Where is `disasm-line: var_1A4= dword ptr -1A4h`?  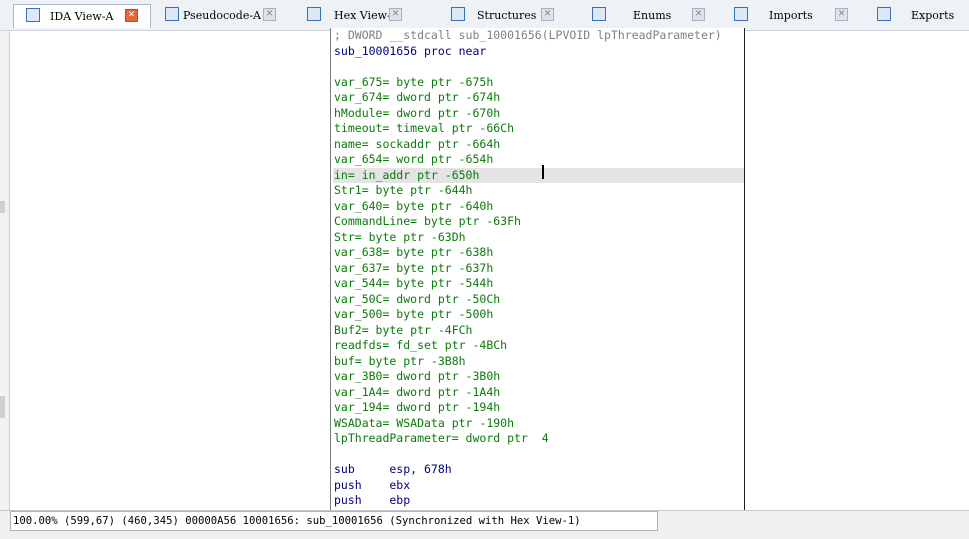 disasm-line: var_1A4= dword ptr -1A4h is located at coordinates (538, 393).